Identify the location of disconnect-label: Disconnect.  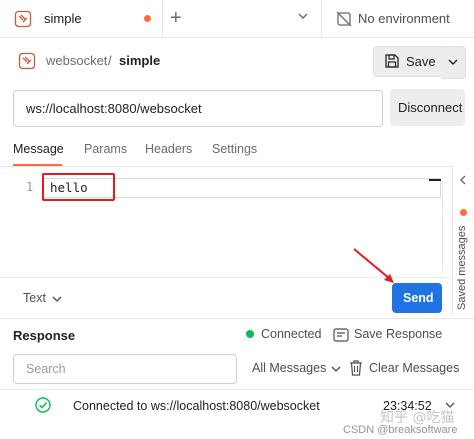
(430, 107).